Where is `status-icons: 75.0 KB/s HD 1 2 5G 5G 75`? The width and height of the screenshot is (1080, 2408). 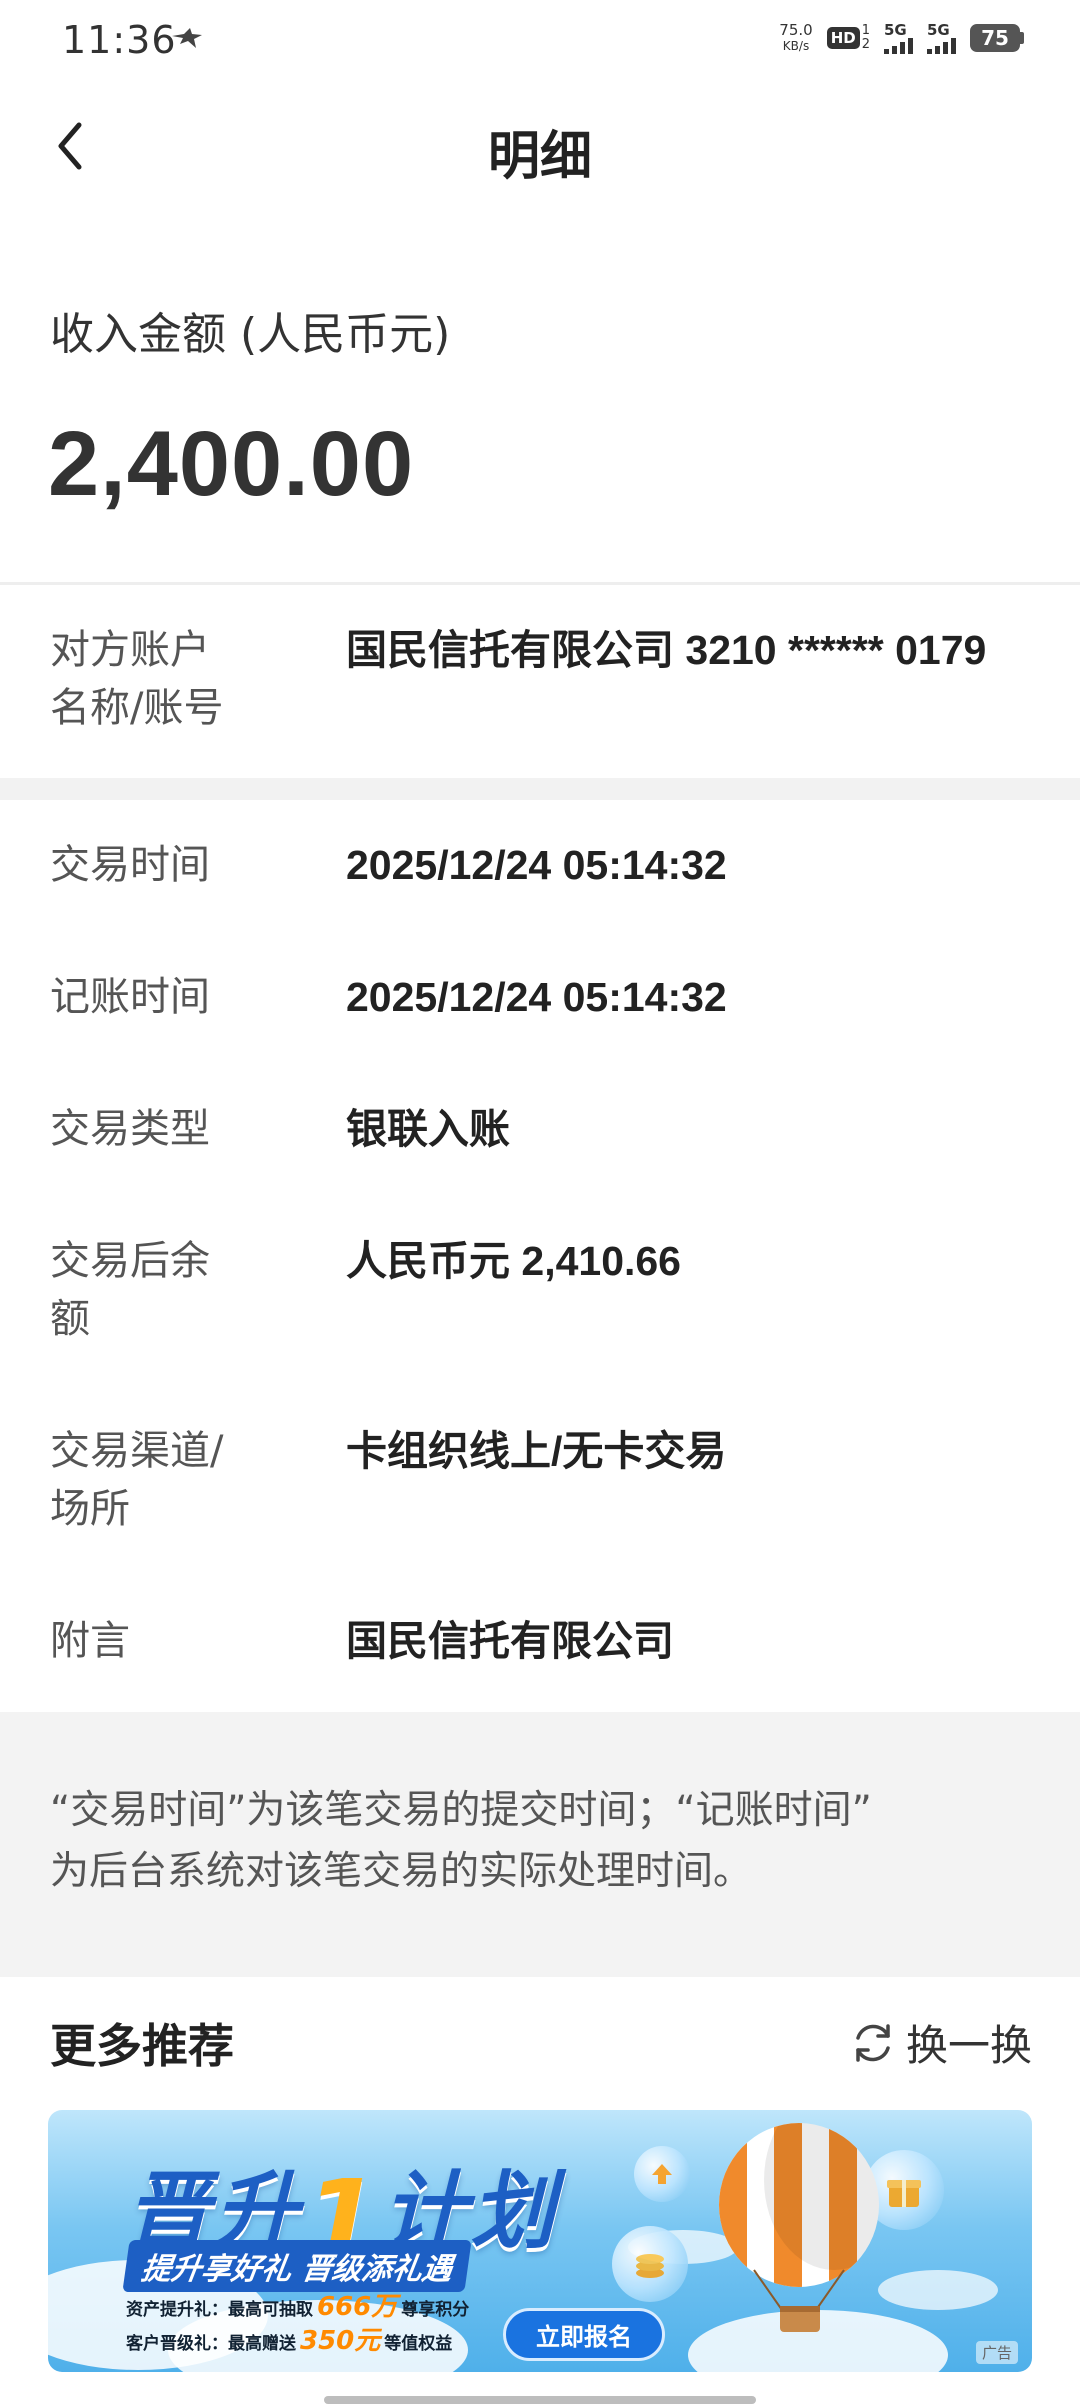
status-icons: 75.0 KB/s HD 1 2 5G 5G 75 is located at coordinates (901, 38).